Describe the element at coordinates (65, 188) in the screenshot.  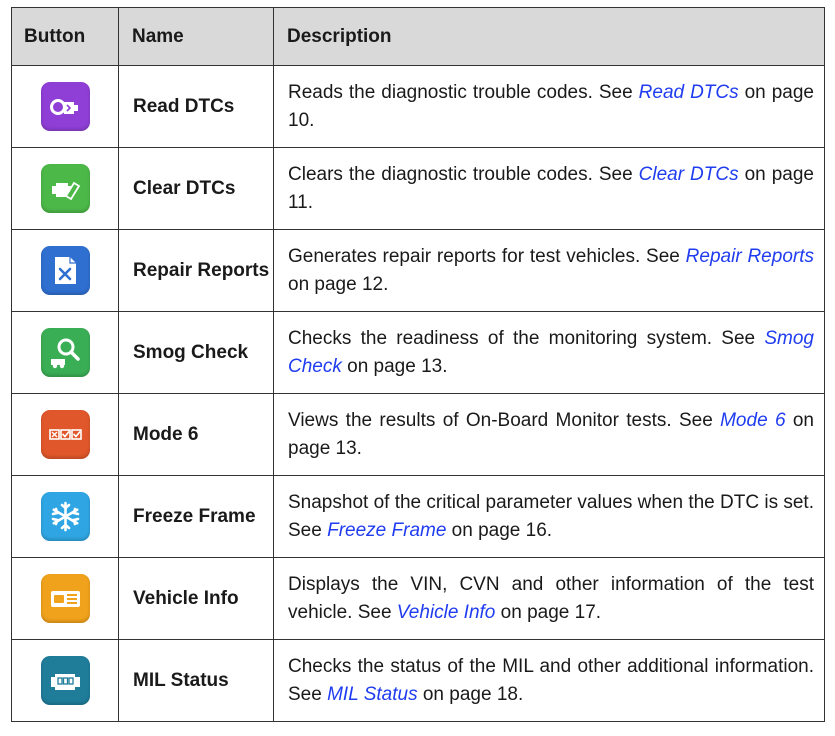
I see `clear-dtcs-icon` at that location.